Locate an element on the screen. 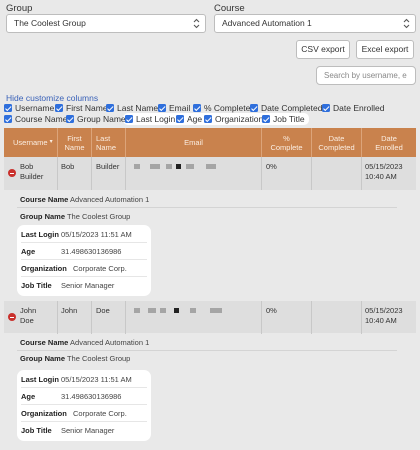  cell-first-name: John is located at coordinates (75, 317).